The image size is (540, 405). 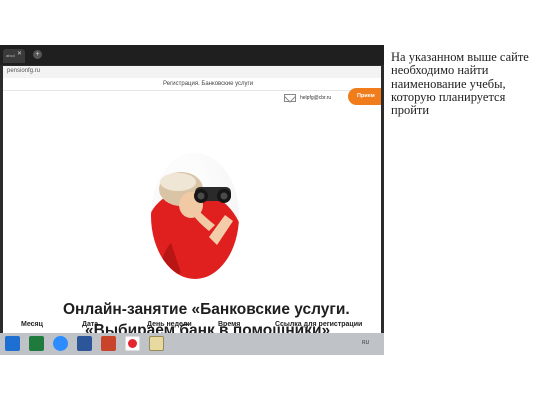 I want to click on page-title: Регистрация. Банковские услуги, so click(x=208, y=84).